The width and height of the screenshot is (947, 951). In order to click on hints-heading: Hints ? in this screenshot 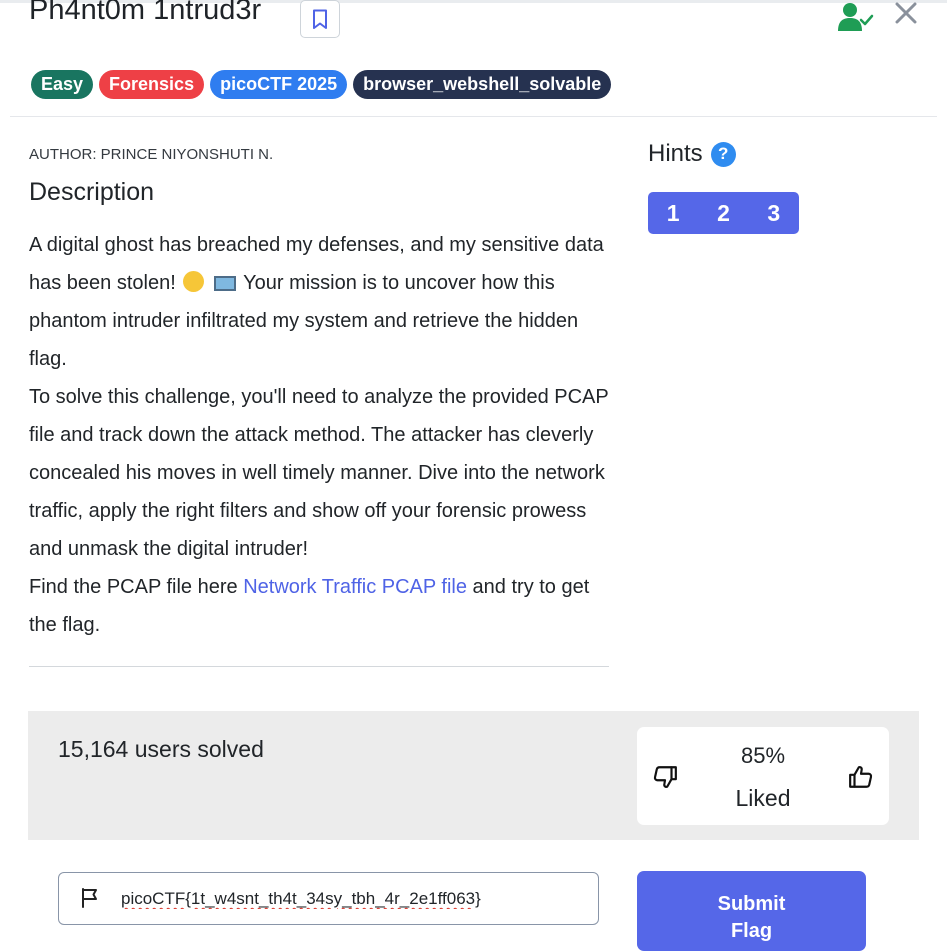, I will do `click(692, 154)`.